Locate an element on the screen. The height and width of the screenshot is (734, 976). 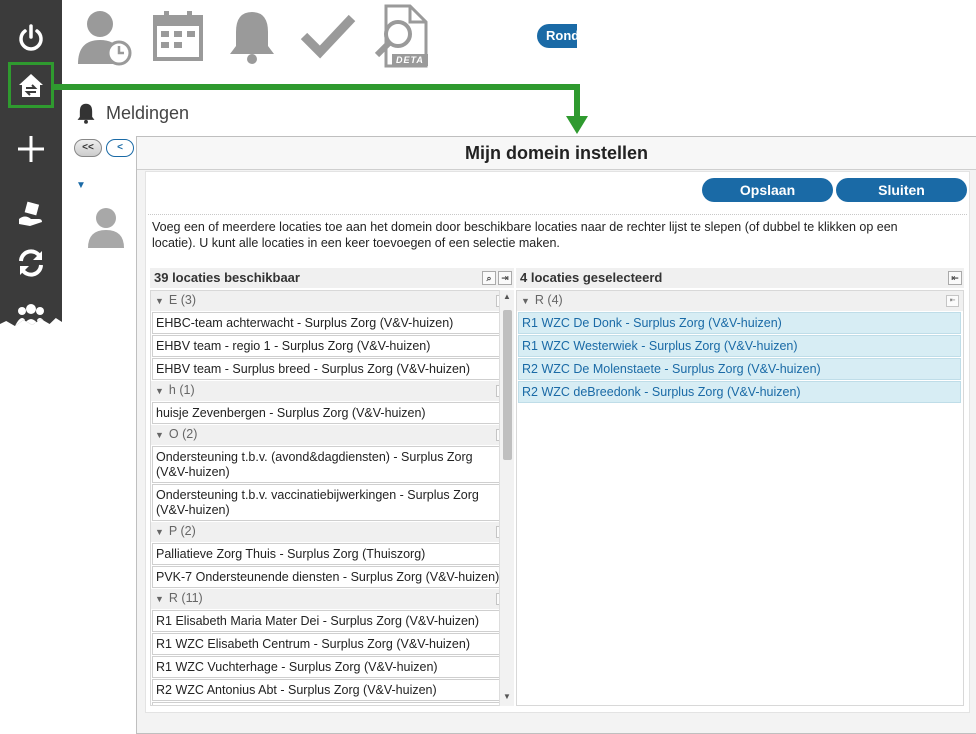
group-label: h (1) is located at coordinates (181, 390).